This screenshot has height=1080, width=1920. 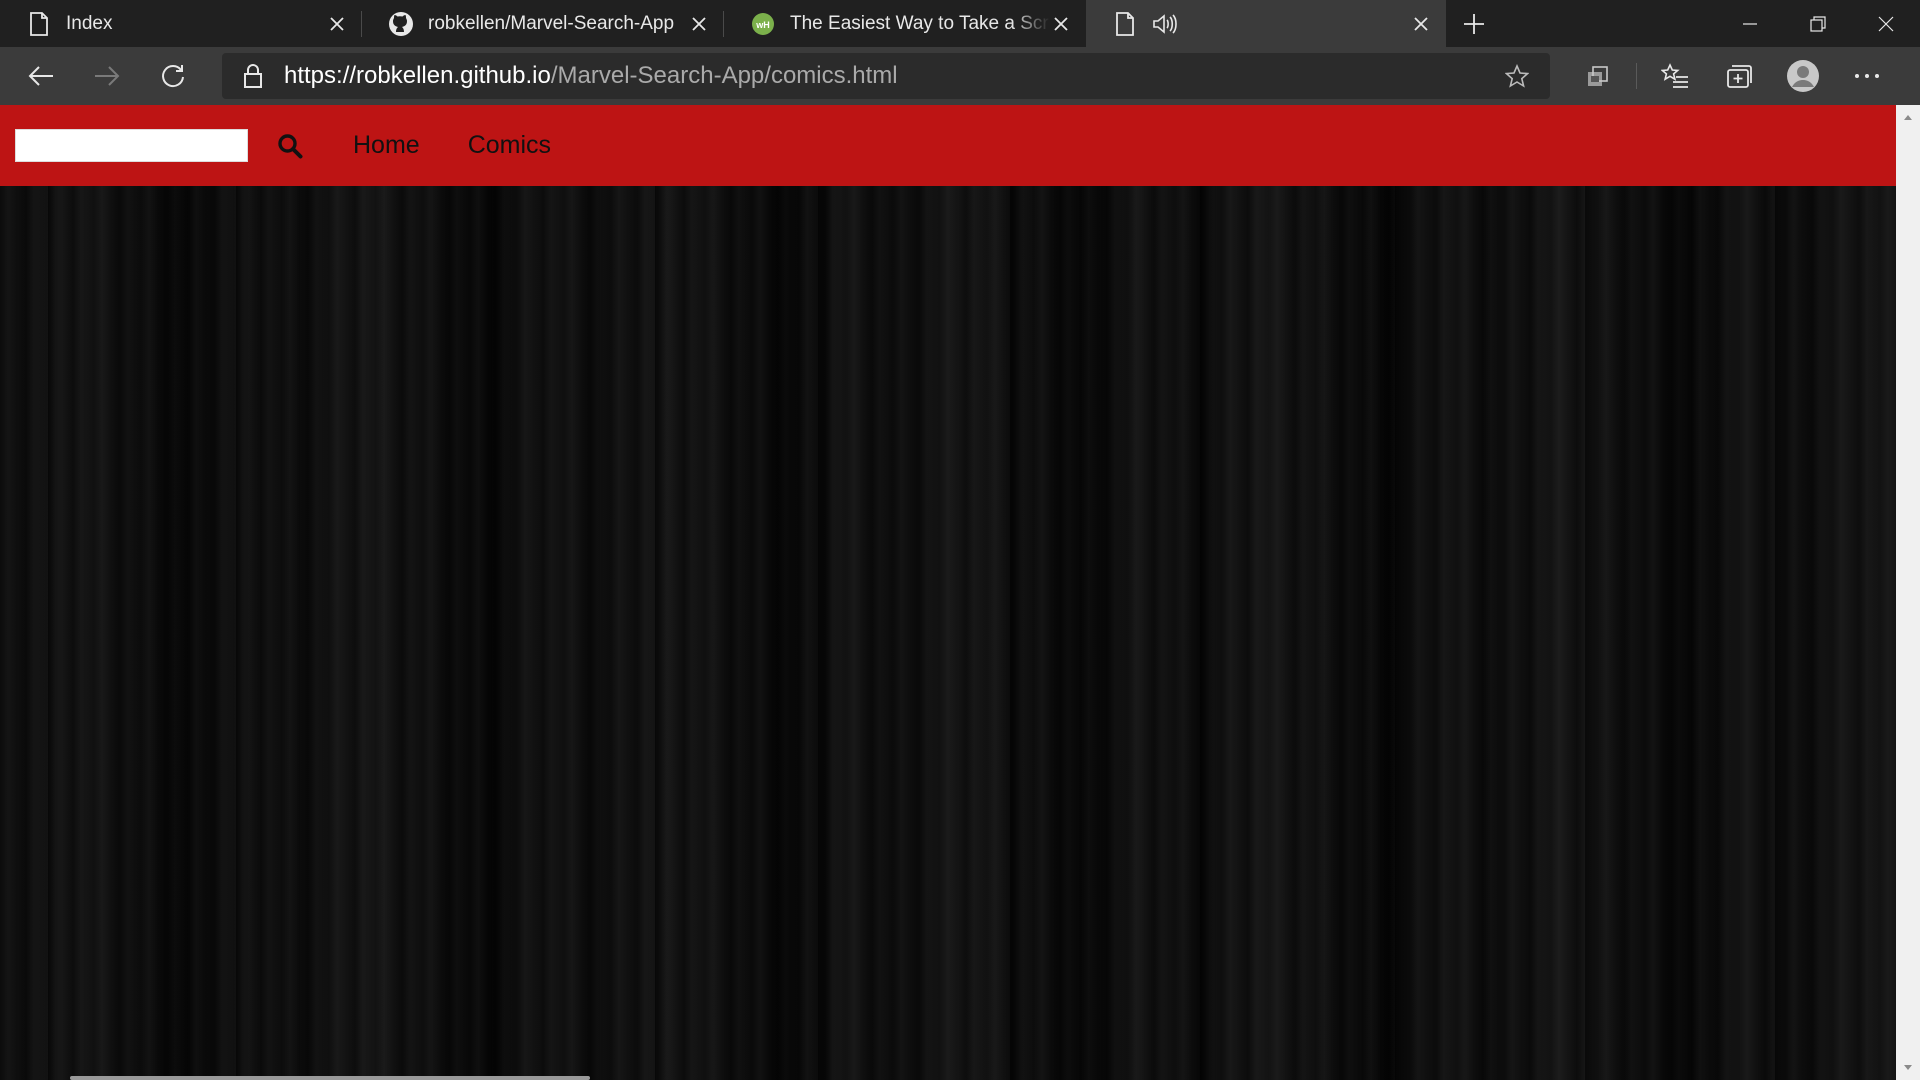 I want to click on tab-title: The Easiest Way to Take a Screenshot, so click(x=920, y=23).